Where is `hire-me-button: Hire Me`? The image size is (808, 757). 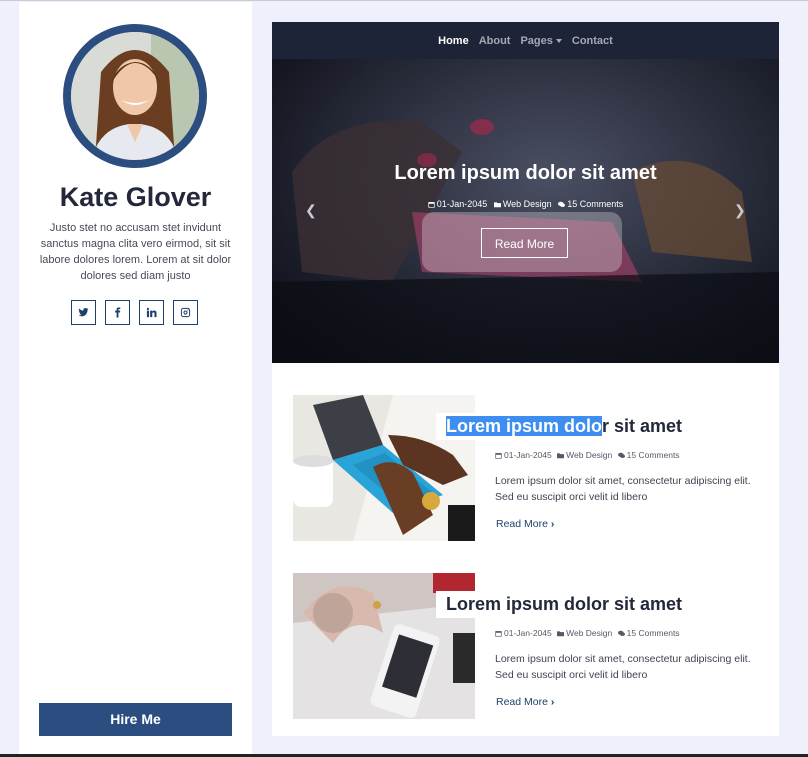 hire-me-button: Hire Me is located at coordinates (135, 719).